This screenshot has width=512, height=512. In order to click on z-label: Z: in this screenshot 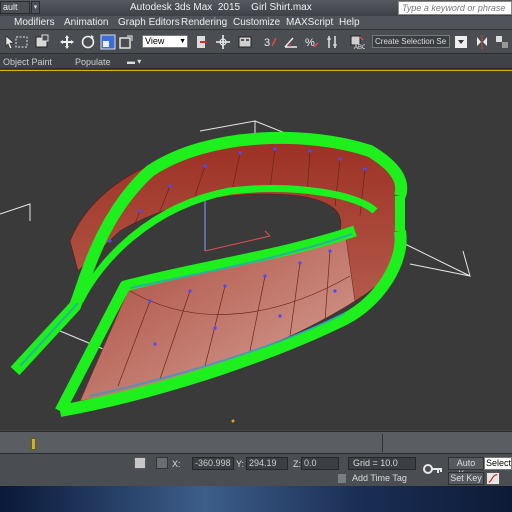, I will do `click(297, 464)`.